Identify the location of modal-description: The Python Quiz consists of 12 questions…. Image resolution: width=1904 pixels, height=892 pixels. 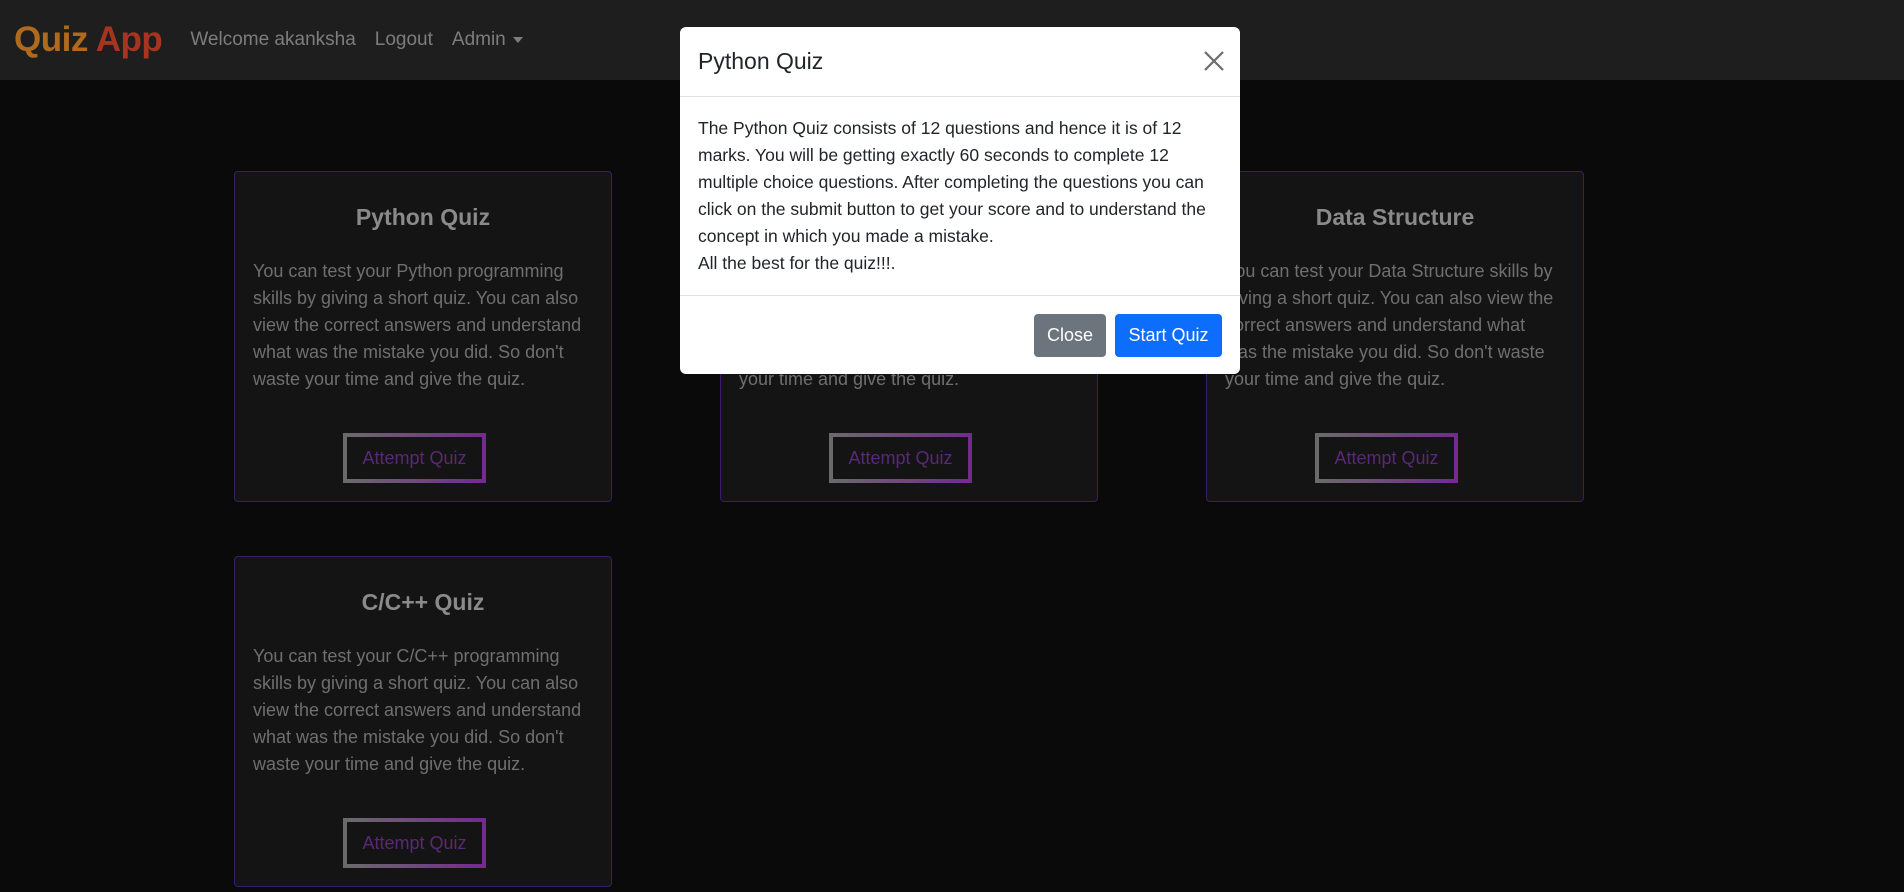
(952, 182).